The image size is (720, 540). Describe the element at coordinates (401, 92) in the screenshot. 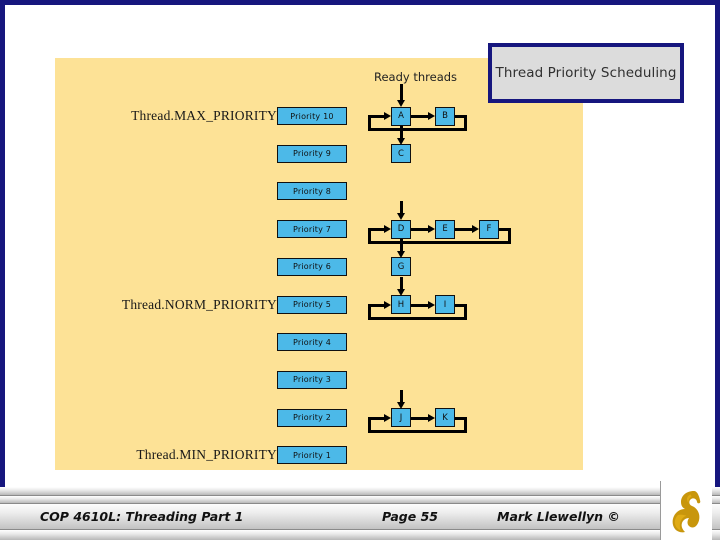

I see `incoming-flow-line` at that location.